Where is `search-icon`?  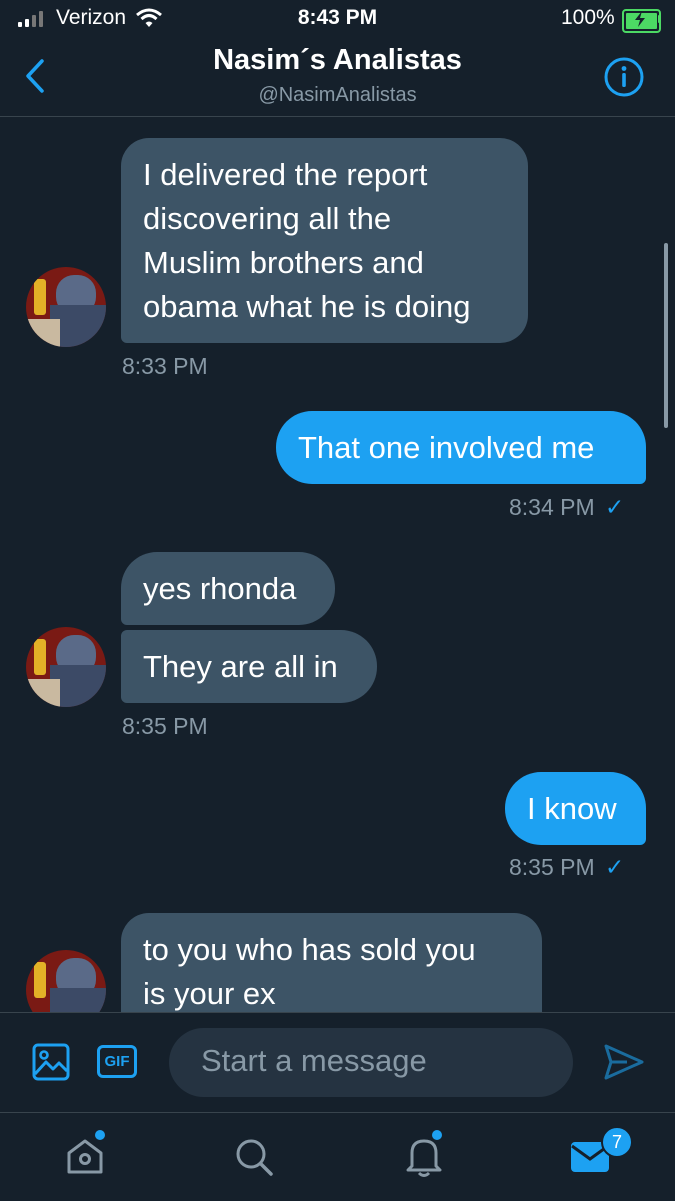 search-icon is located at coordinates (254, 1157).